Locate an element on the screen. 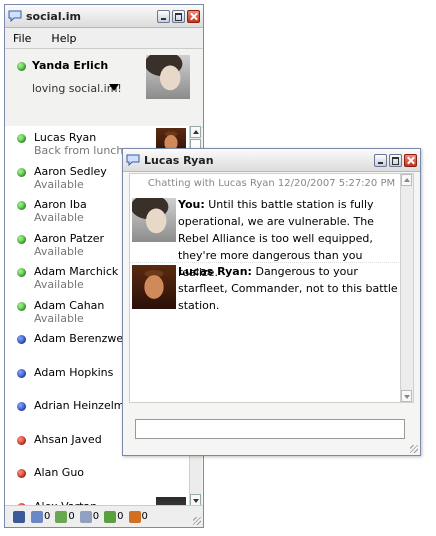 The height and width of the screenshot is (536, 436). menu-bar: File Help is located at coordinates (104, 38).